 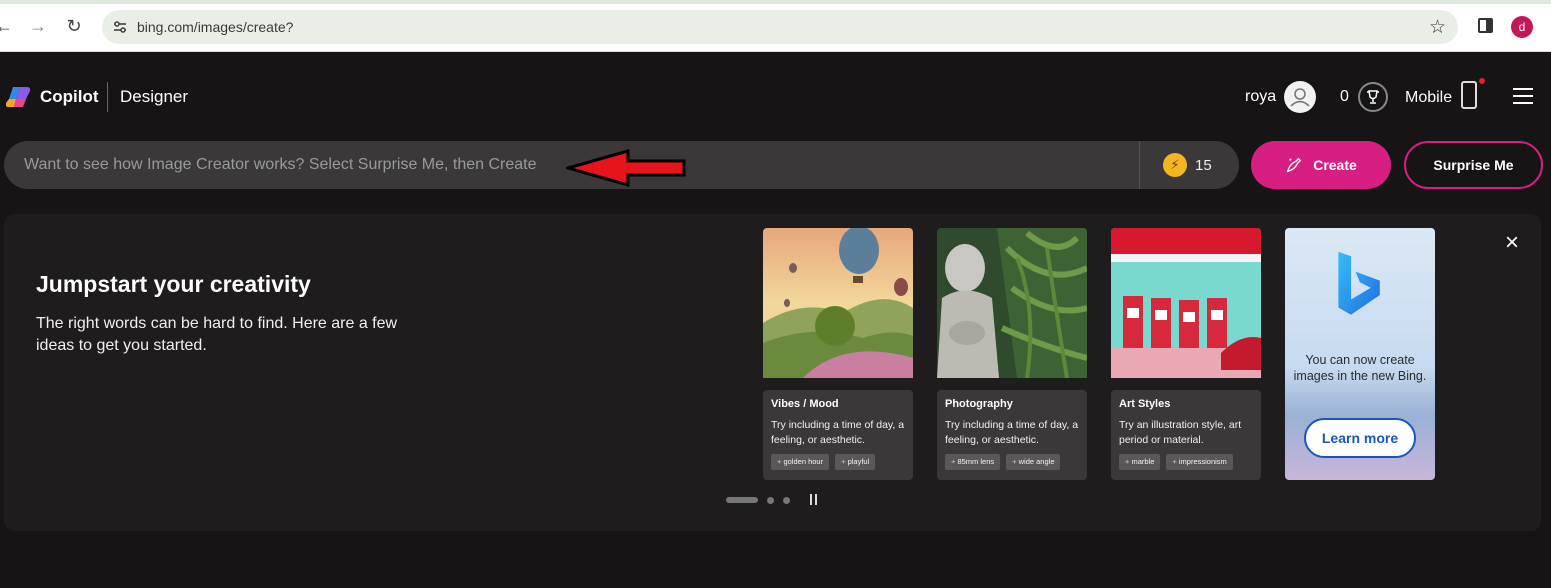 I want to click on username: roya, so click(x=1260, y=97).